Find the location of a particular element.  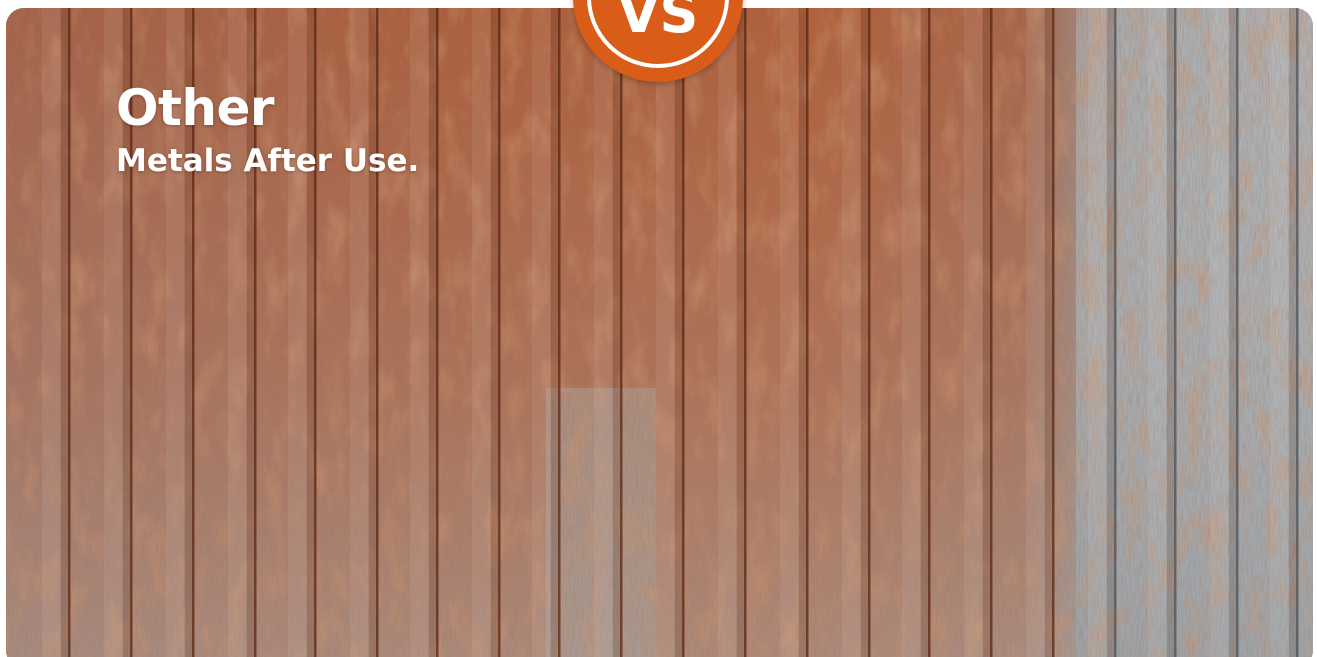

panel-caption: Other Metals After Use. is located at coordinates (267, 130).